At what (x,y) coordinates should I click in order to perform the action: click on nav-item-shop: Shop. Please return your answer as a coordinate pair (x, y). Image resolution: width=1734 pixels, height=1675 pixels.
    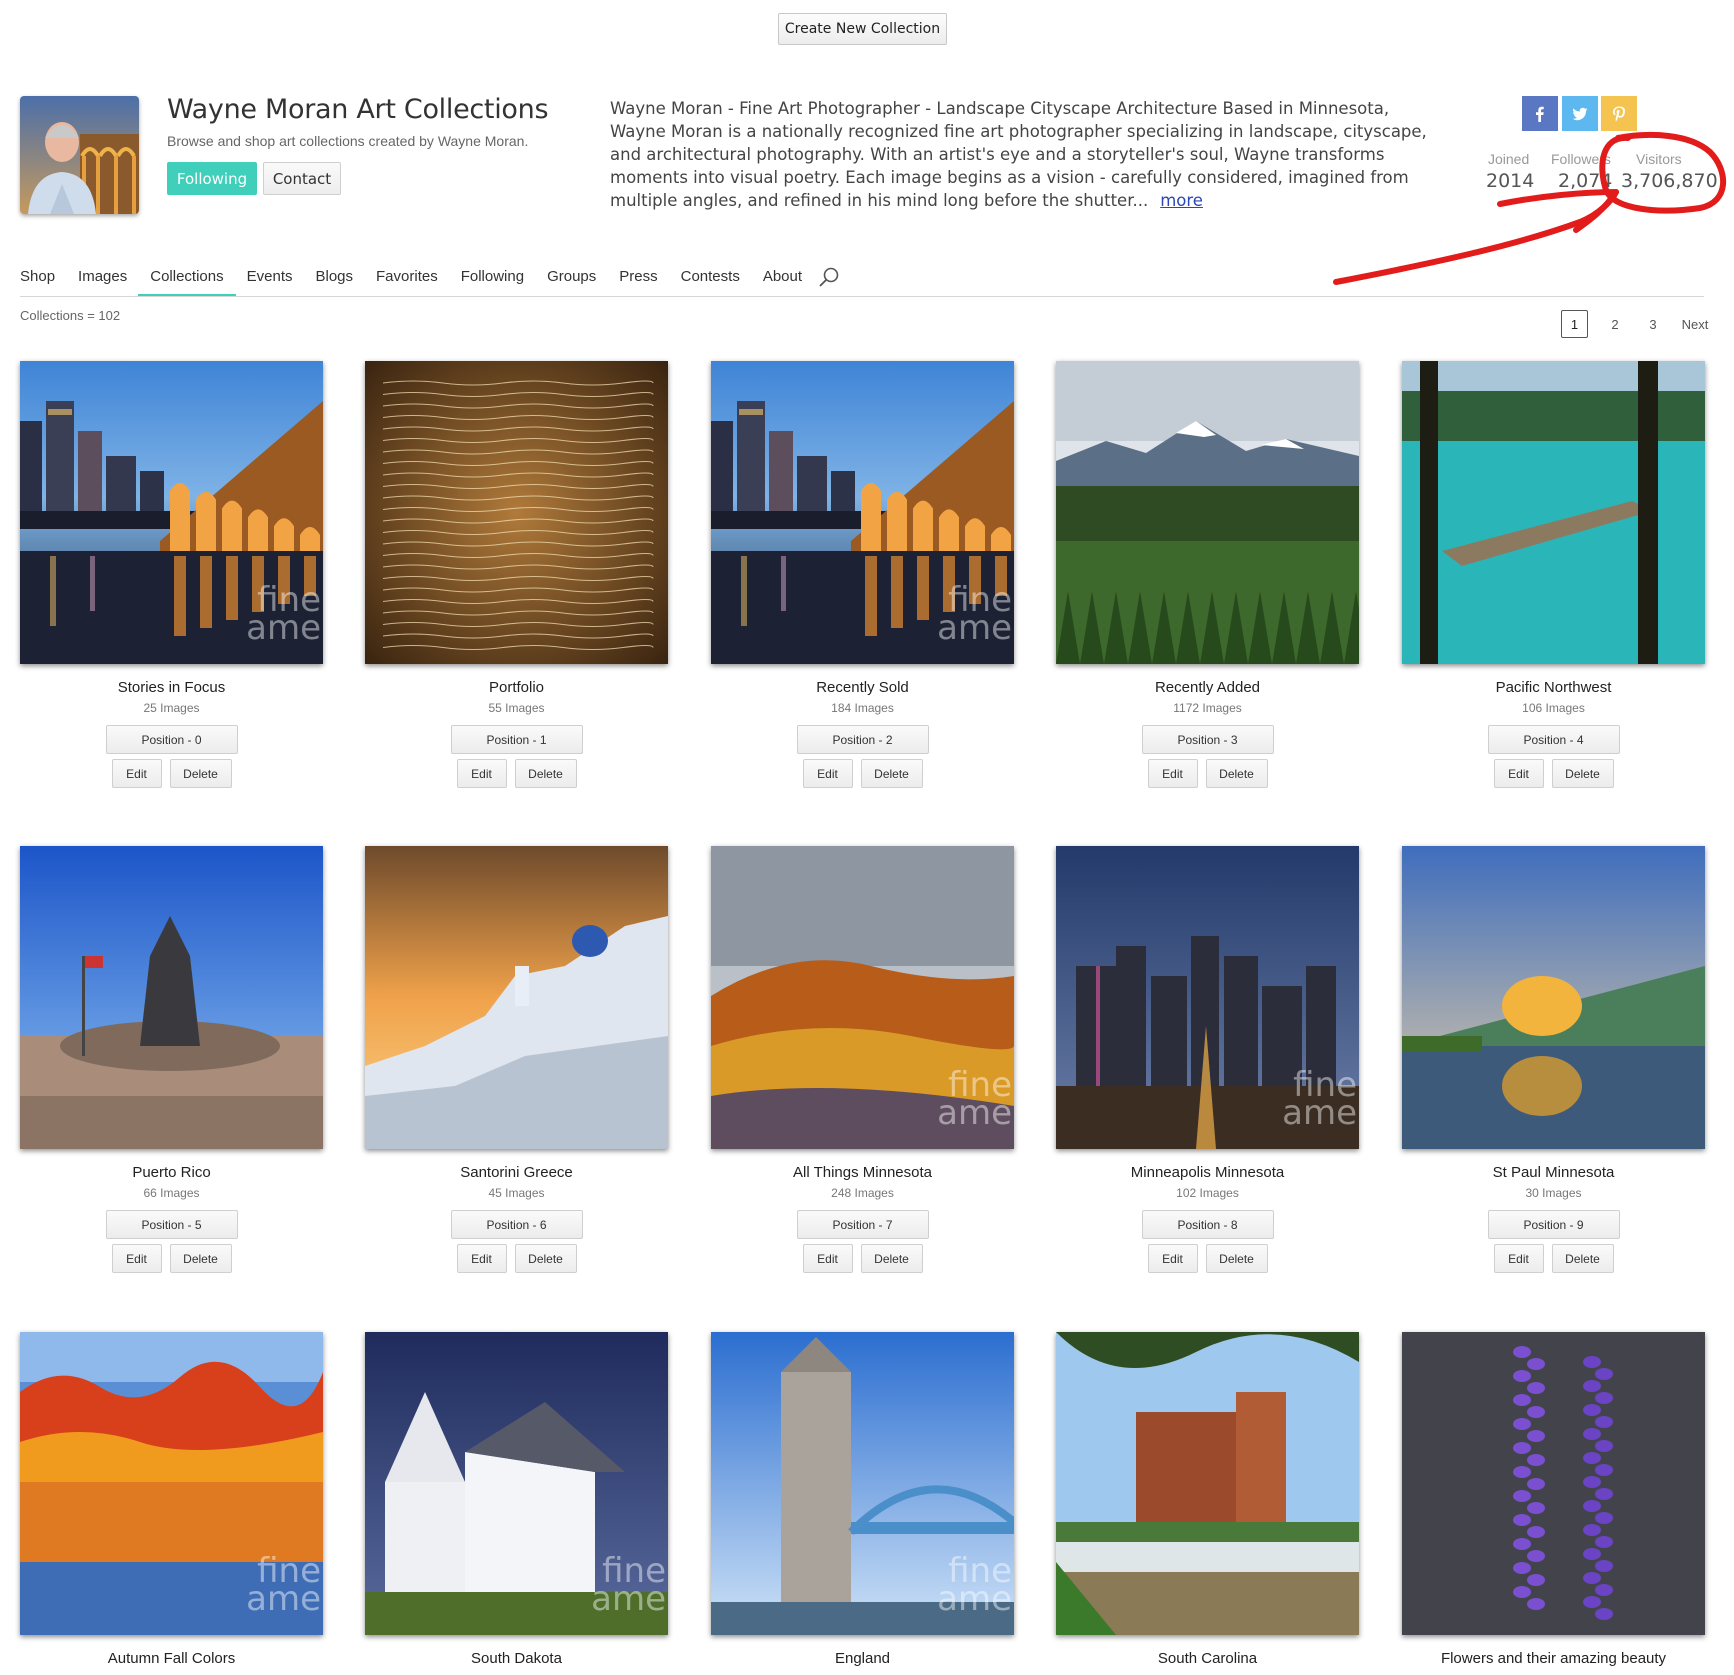
    Looking at the image, I should click on (37, 279).